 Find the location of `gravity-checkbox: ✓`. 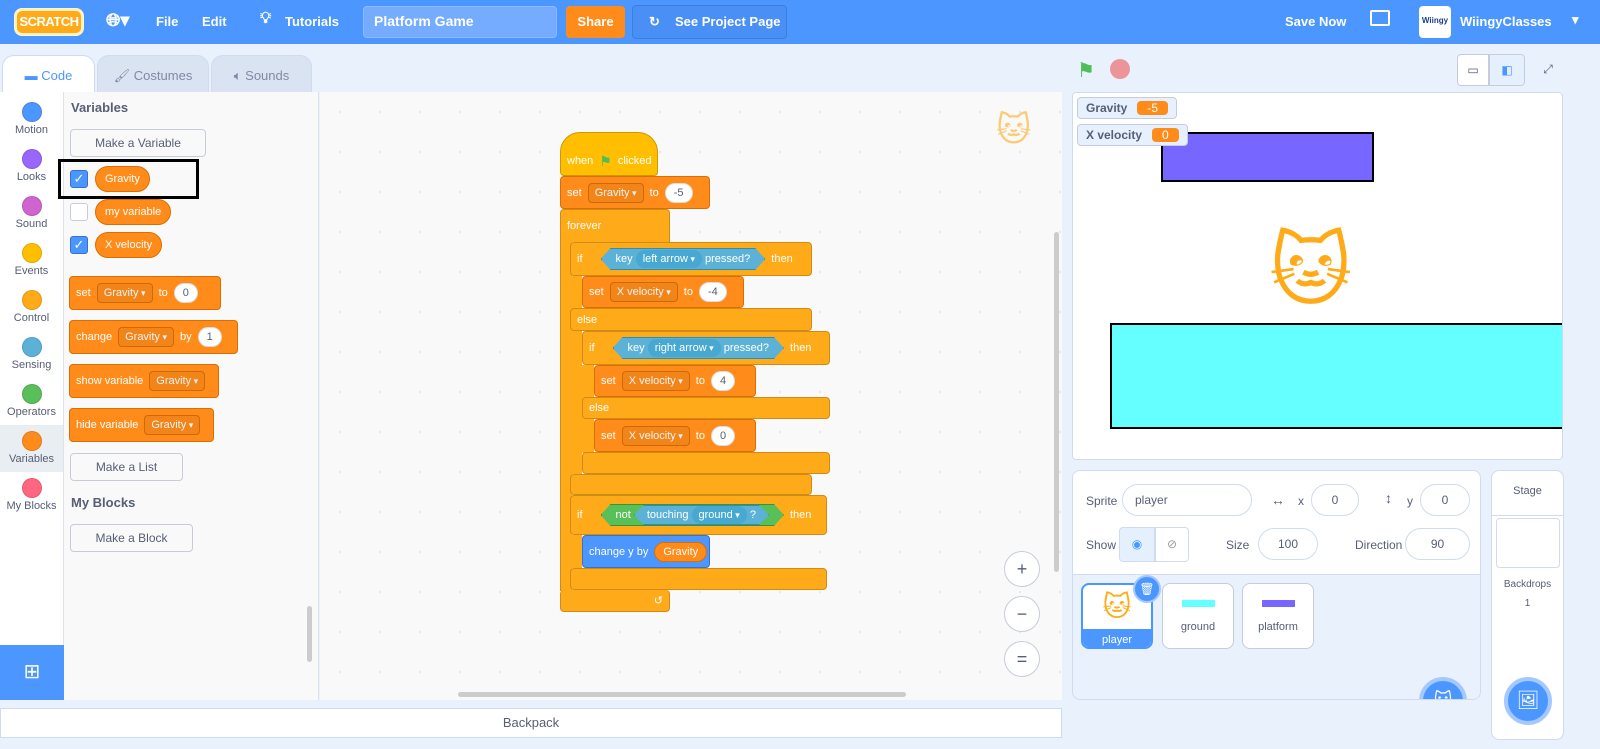

gravity-checkbox: ✓ is located at coordinates (79, 179).